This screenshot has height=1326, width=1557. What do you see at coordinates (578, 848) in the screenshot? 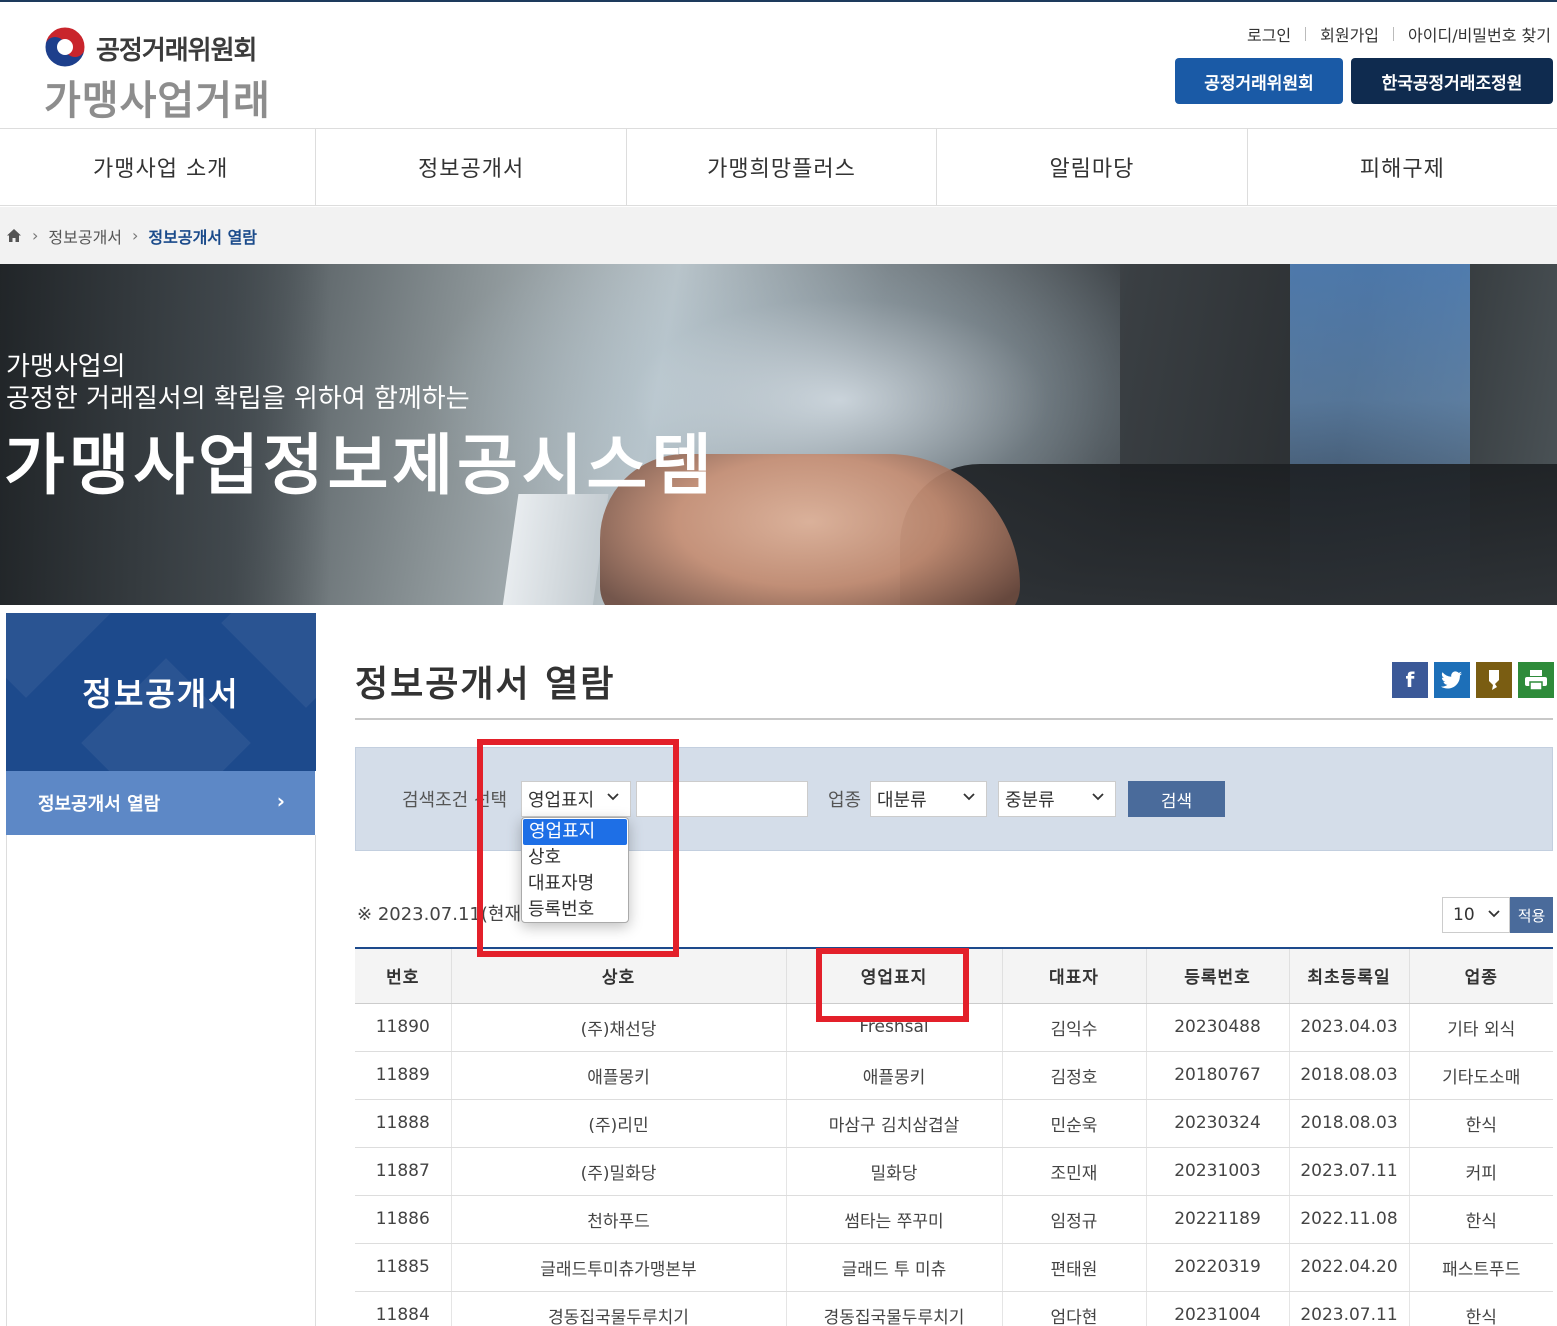
I see `highlight-box-dropdown` at bounding box center [578, 848].